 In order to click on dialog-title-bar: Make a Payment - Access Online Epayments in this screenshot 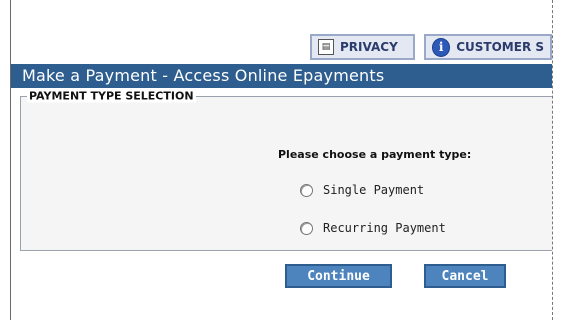, I will do `click(286, 76)`.